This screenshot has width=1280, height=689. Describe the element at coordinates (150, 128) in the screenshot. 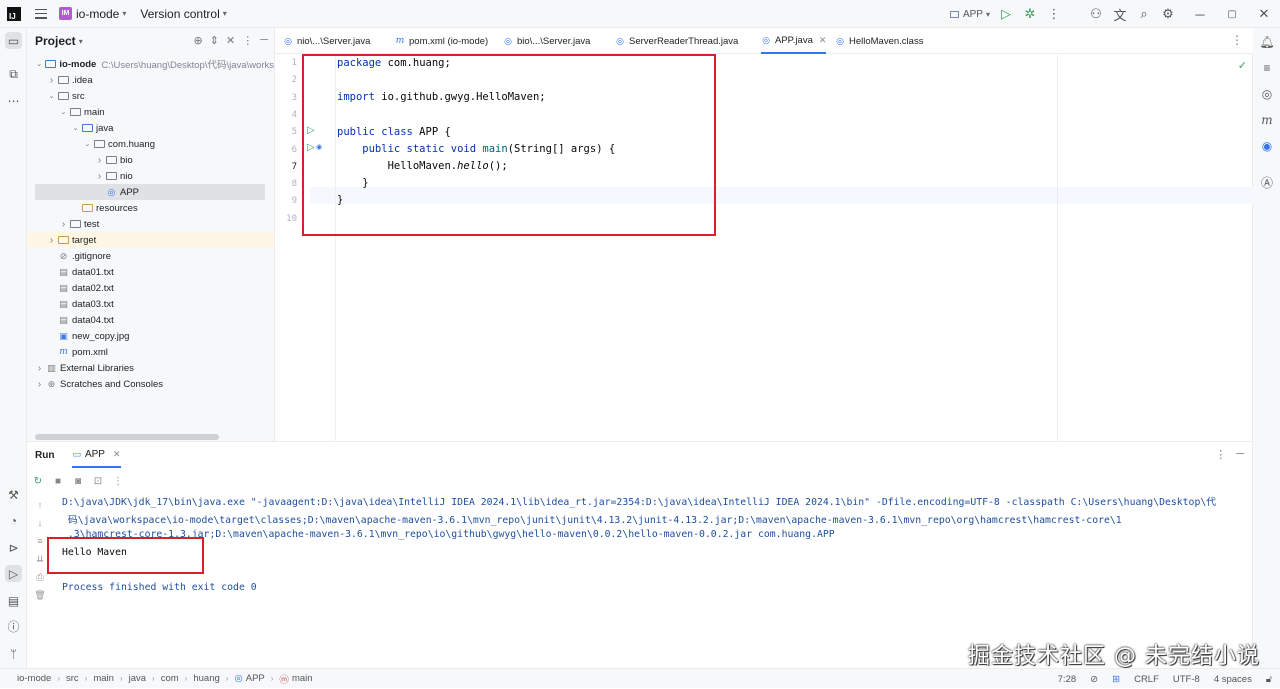

I see `tree-item: ⌄ java` at that location.